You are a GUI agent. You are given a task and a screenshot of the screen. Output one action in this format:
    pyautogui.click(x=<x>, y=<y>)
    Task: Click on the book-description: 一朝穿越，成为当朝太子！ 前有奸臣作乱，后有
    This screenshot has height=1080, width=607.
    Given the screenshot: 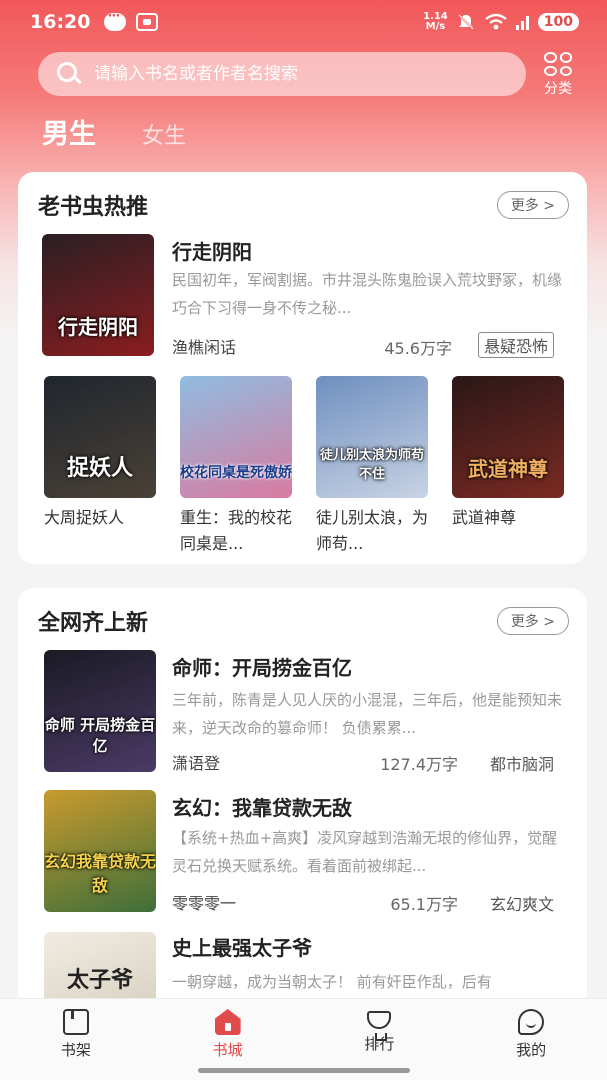 What is the action you would take?
    pyautogui.click(x=332, y=982)
    